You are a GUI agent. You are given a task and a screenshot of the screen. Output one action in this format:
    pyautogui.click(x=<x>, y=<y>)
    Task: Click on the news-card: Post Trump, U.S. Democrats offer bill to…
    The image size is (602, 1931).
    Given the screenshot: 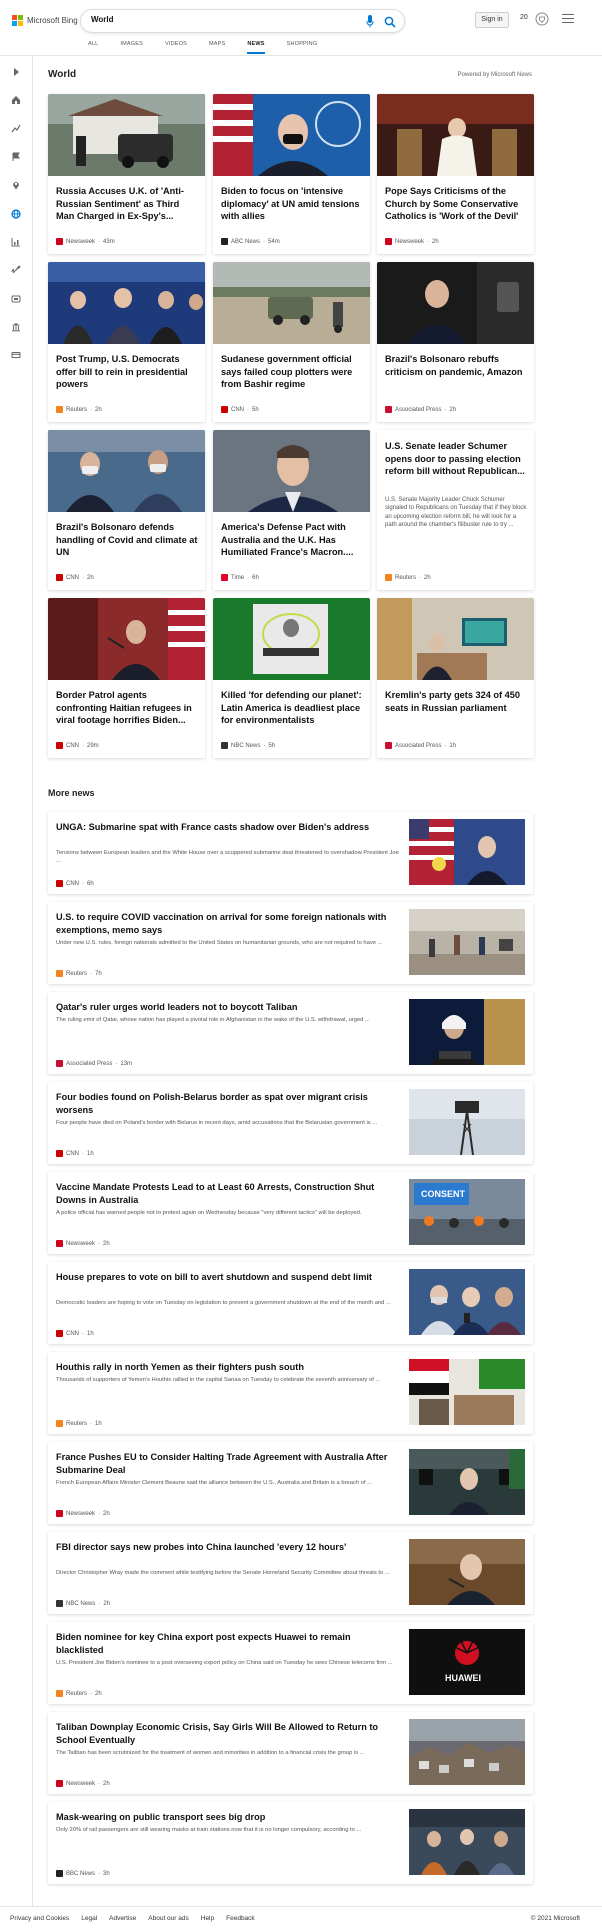 What is the action you would take?
    pyautogui.click(x=126, y=342)
    